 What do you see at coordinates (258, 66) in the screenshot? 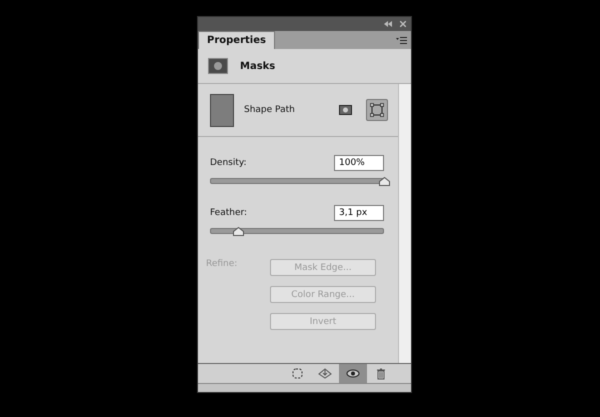
I see `panel-heading: Masks` at bounding box center [258, 66].